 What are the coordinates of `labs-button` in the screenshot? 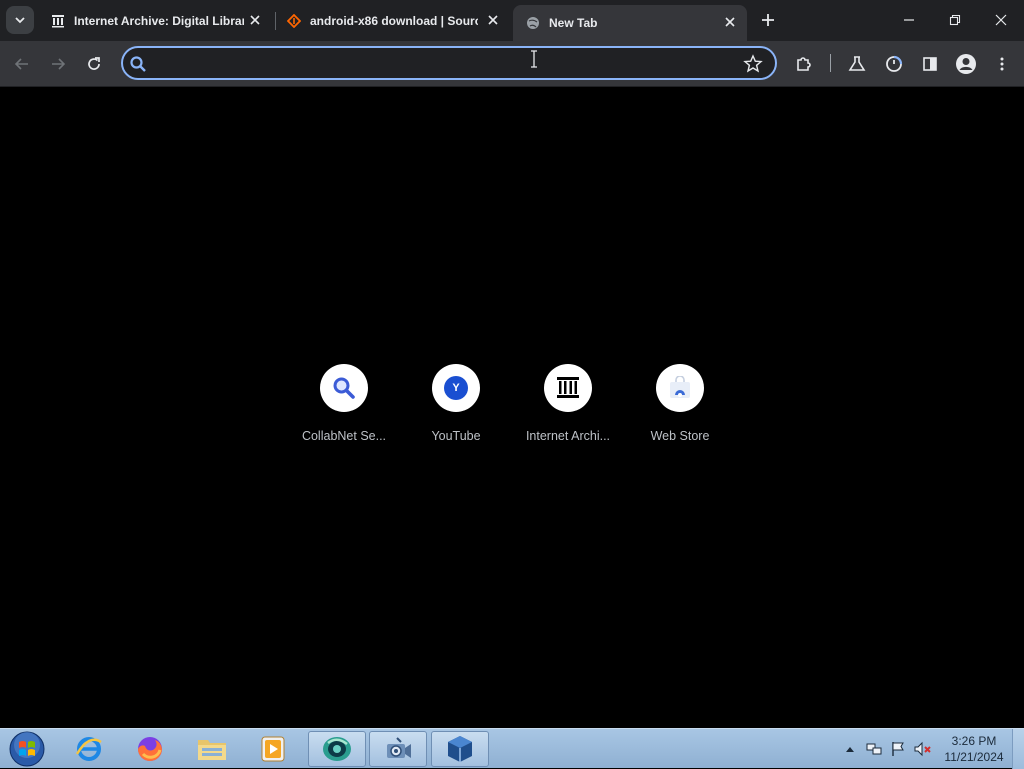 It's located at (857, 64).